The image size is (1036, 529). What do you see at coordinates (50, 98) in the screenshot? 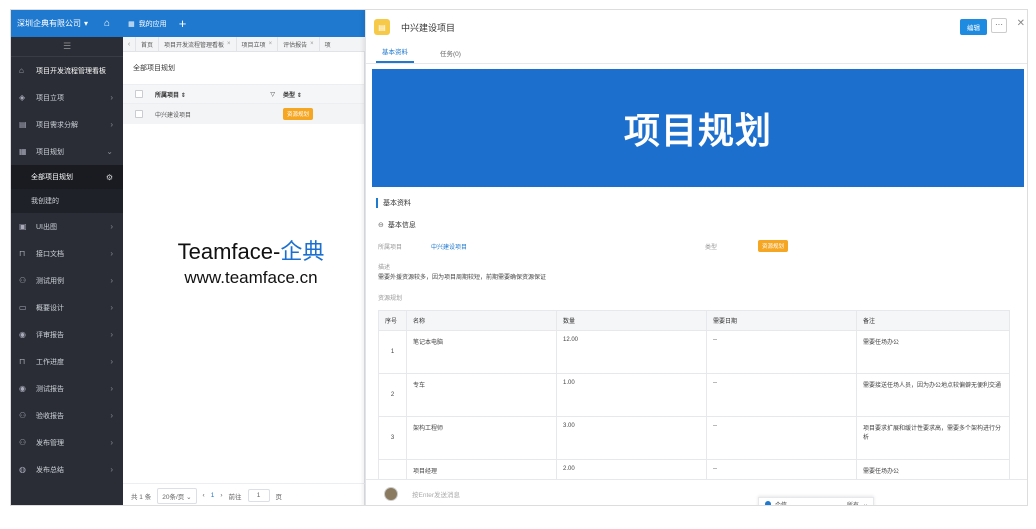
I see `sidebar-item-label: 项目立项` at bounding box center [50, 98].